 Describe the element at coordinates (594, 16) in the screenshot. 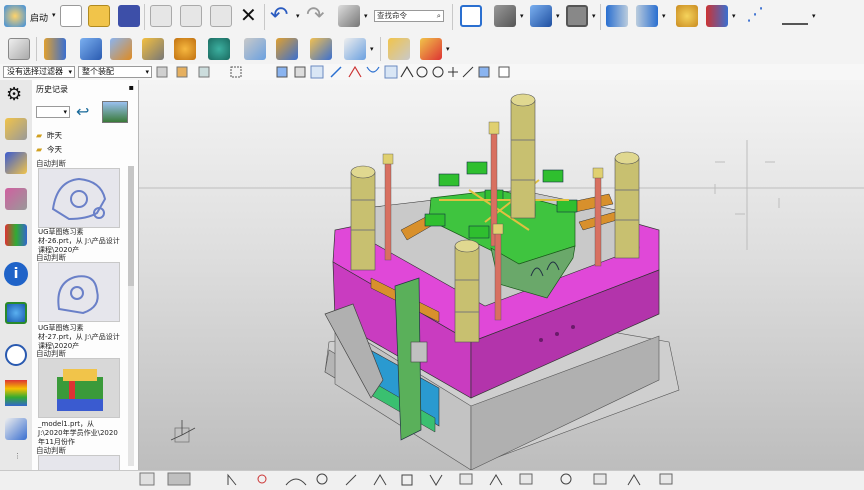

I see `background-dropdown-icon: ▾` at that location.